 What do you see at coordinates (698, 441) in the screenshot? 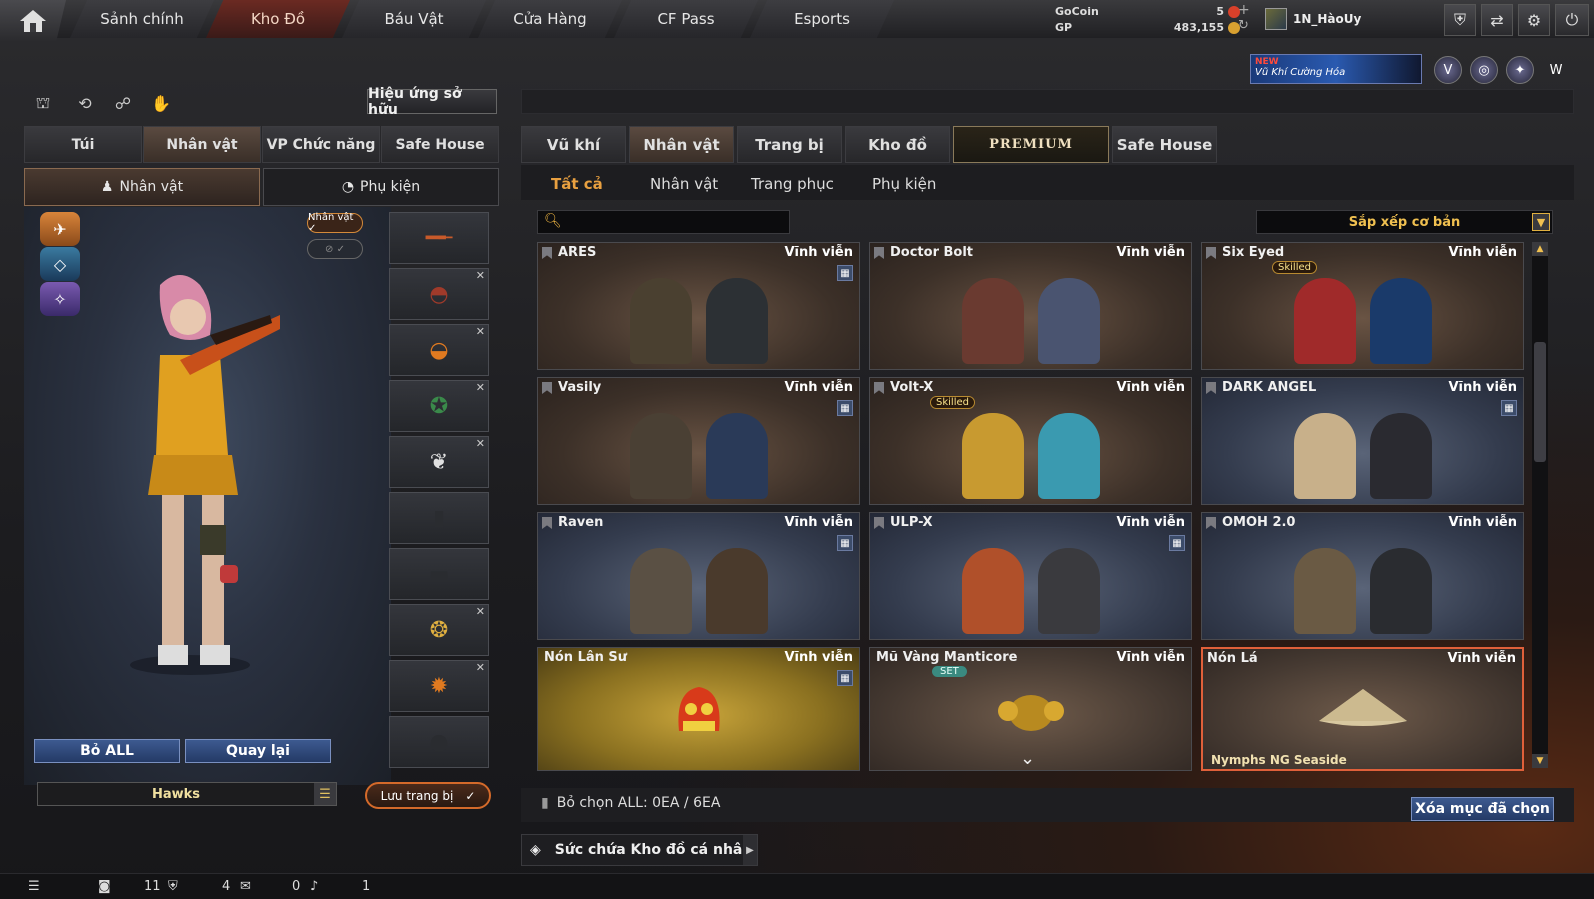
I see `item-card-vasily: Vasily Vĩnh viễn ▦` at bounding box center [698, 441].